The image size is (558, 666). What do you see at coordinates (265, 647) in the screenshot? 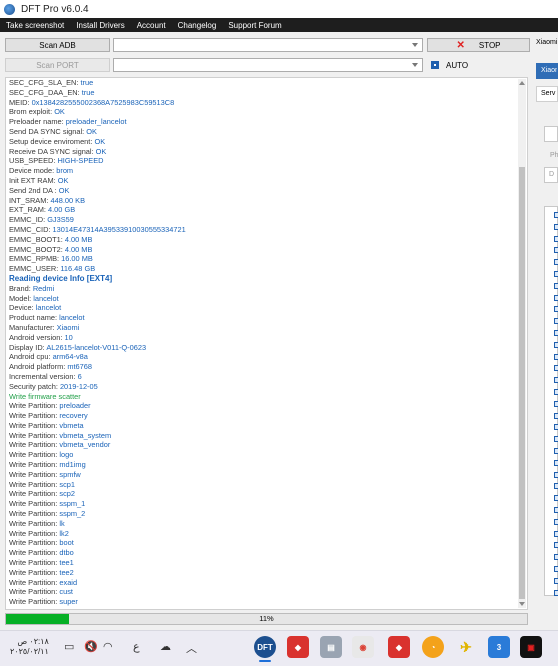
I see `dft-pro-app-icon: DFT` at bounding box center [265, 647].